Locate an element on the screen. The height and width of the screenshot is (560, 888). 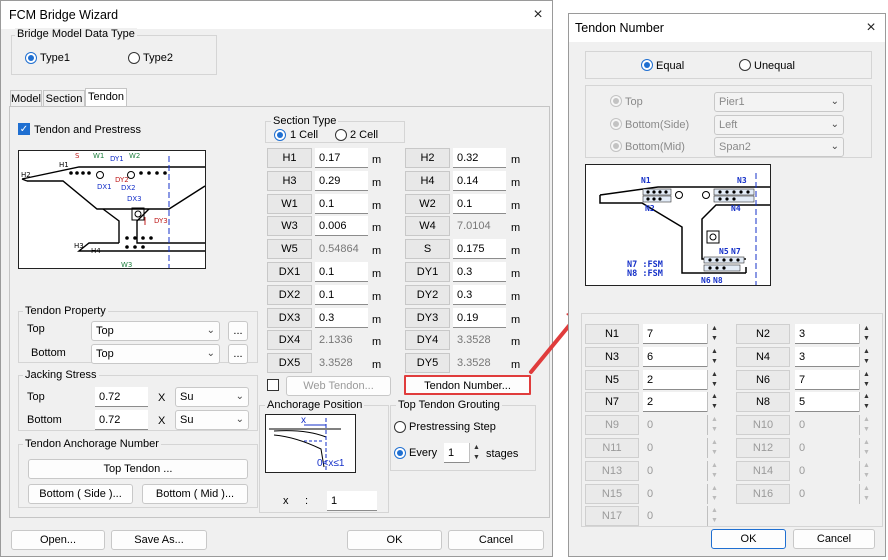
field-input-n8: 5 is located at coordinates (827, 402).